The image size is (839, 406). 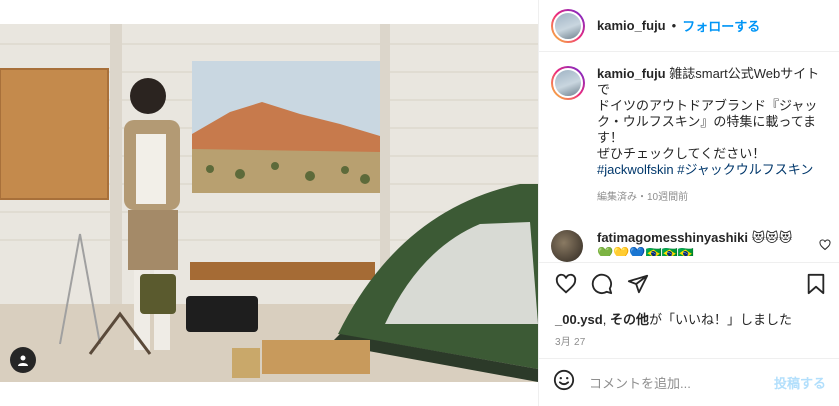 I want to click on comment-body: fatimagomesshinyashiki 😻😻😻 💚💛💙🇧🇷🇧🇷🇧🇷, so click(x=694, y=243).